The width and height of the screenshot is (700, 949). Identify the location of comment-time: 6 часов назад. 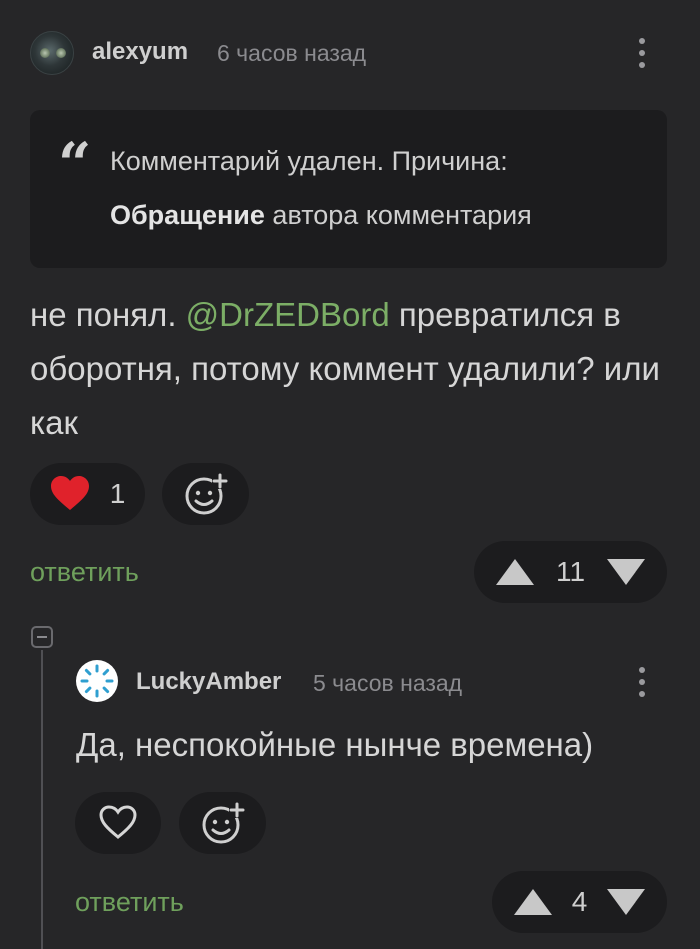
(292, 53).